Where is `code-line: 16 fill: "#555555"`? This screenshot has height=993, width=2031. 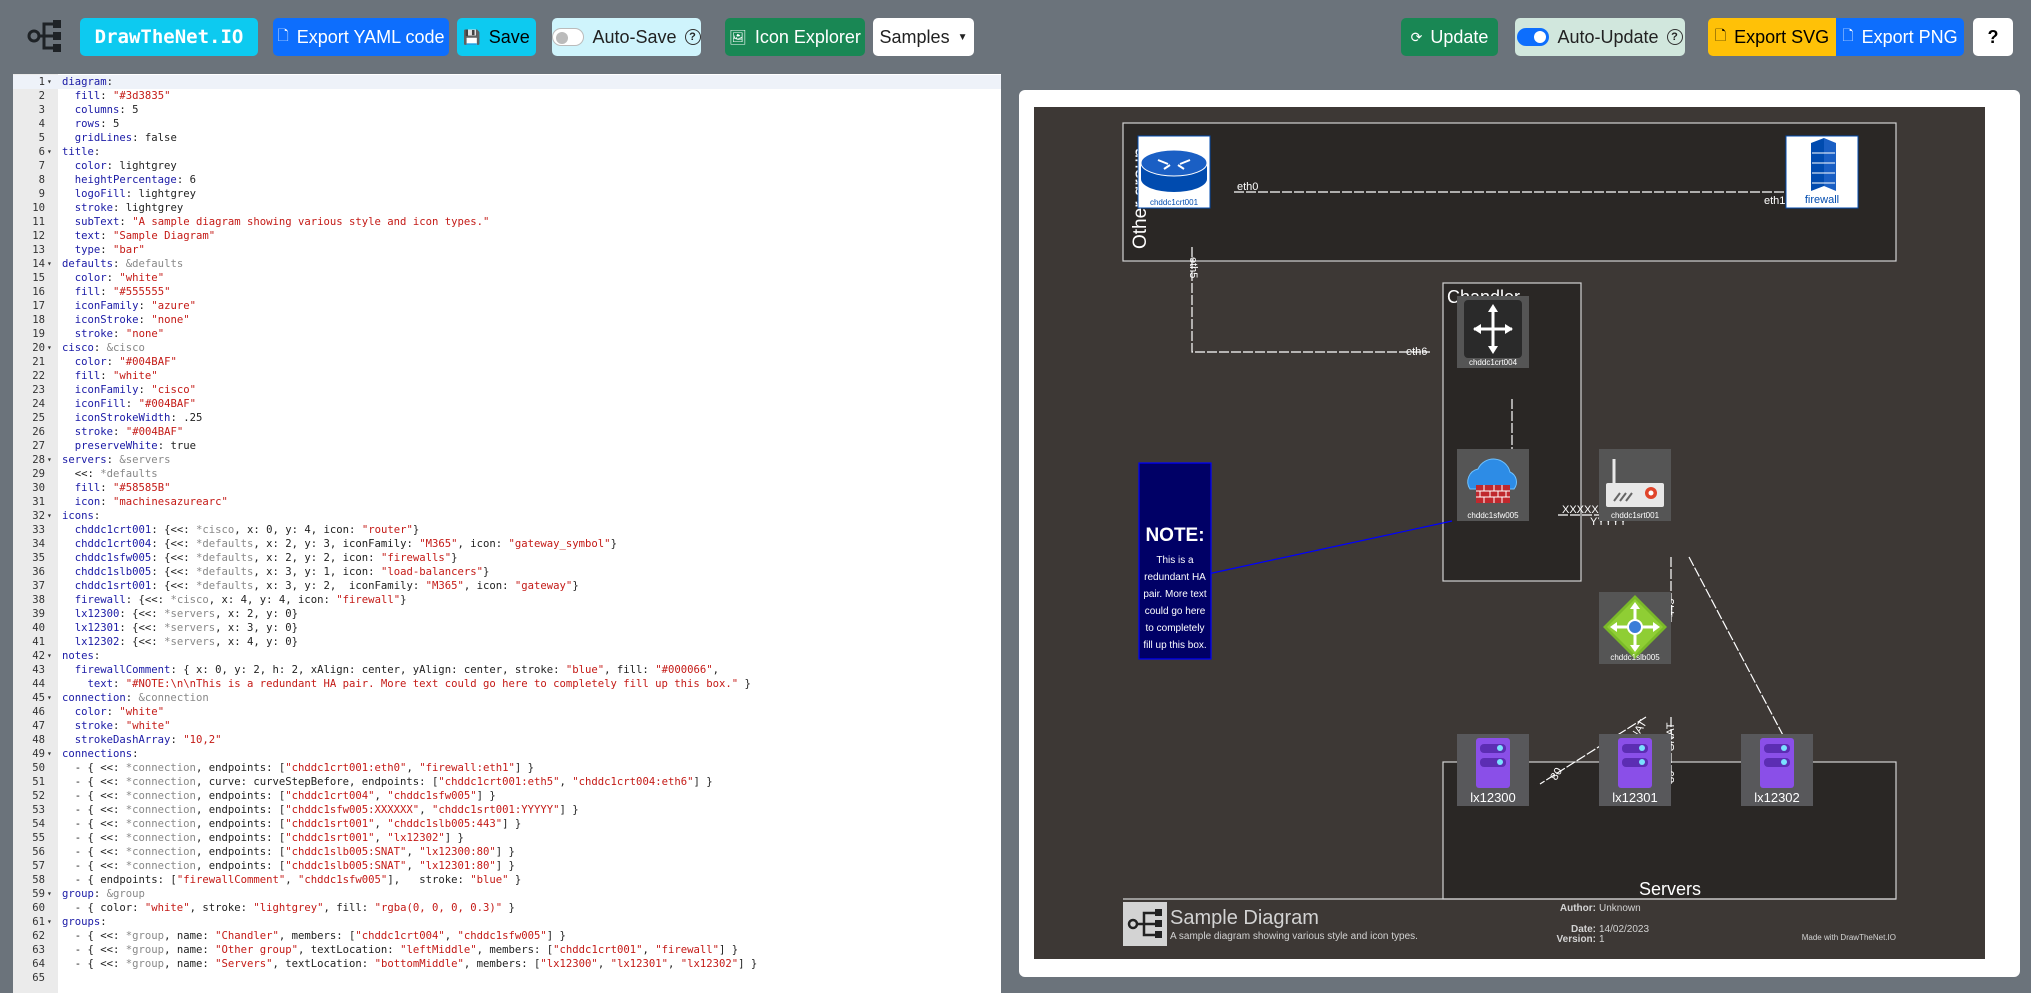
code-line: 16 fill: "#555555" is located at coordinates (507, 292).